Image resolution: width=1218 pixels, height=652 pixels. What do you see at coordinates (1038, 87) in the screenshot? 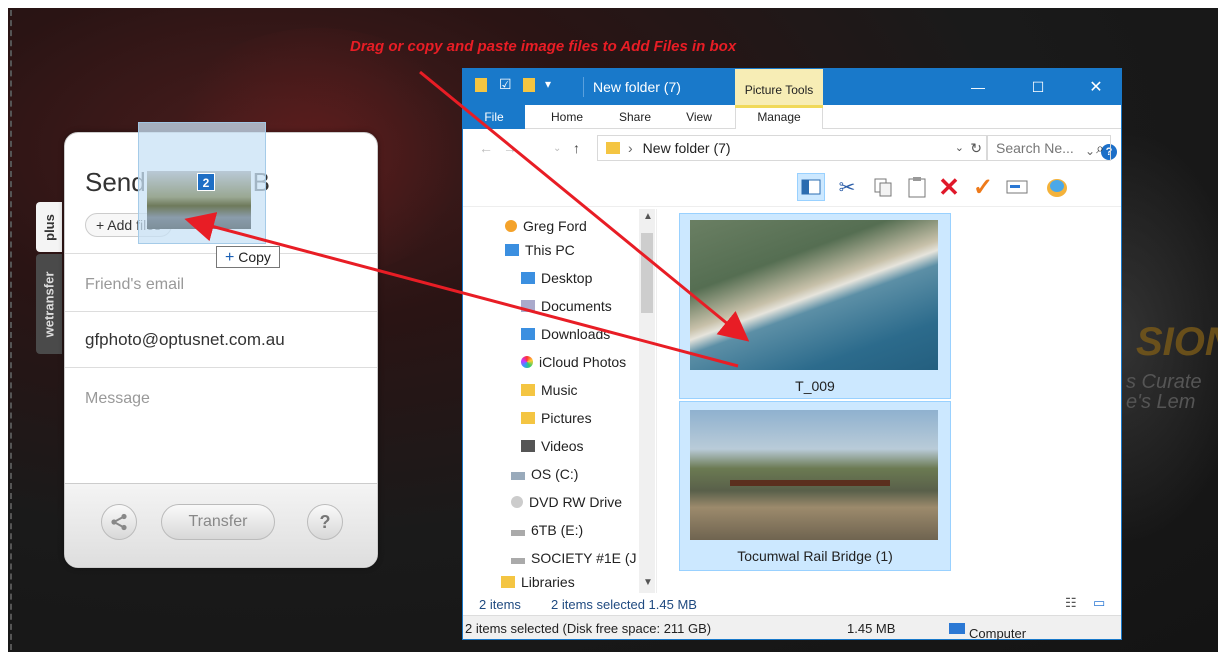
I see `maximize-button: ☐` at bounding box center [1038, 87].